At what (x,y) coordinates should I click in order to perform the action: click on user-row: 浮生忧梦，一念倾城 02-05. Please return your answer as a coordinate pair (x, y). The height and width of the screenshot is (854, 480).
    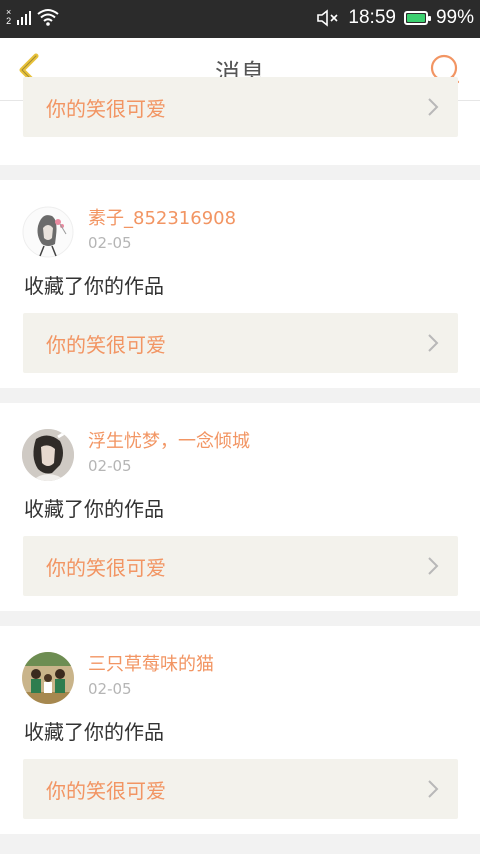
    Looking at the image, I should click on (136, 455).